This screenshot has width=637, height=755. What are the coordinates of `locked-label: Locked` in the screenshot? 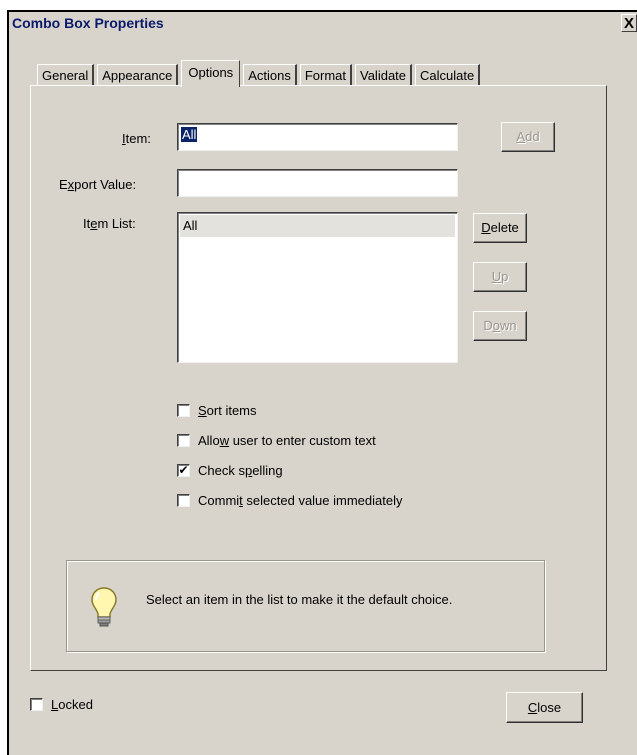 It's located at (72, 704).